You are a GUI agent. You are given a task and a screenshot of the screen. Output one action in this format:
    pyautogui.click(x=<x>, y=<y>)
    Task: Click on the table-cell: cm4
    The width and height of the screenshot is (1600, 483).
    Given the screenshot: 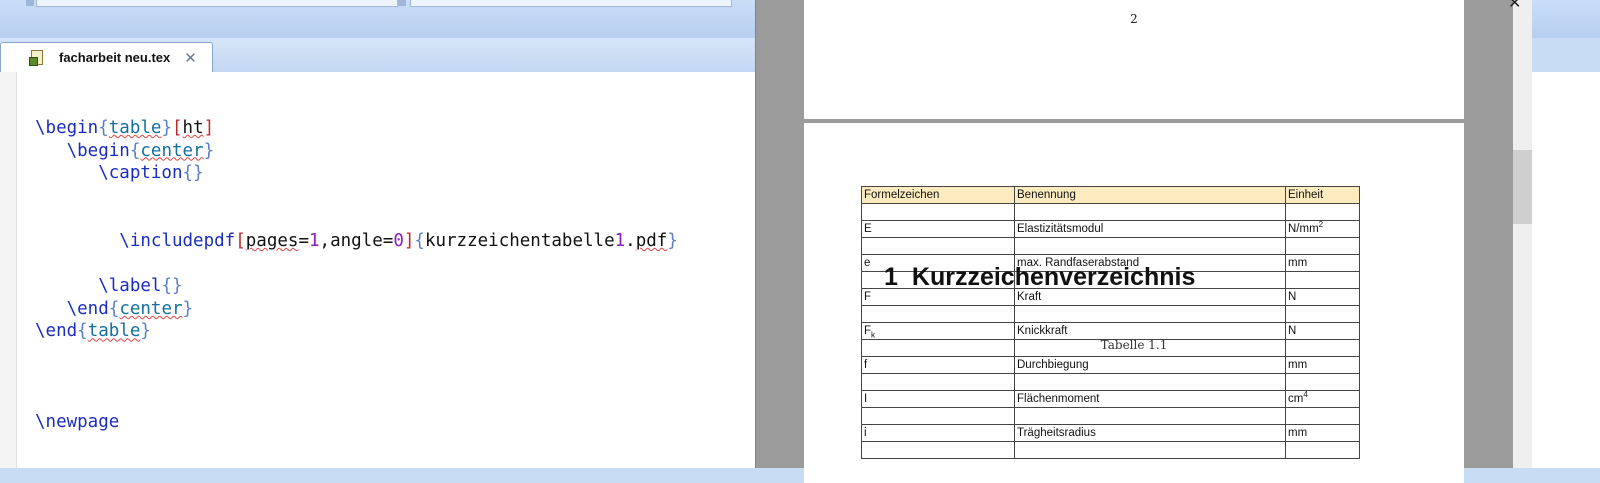 What is the action you would take?
    pyautogui.click(x=1322, y=399)
    